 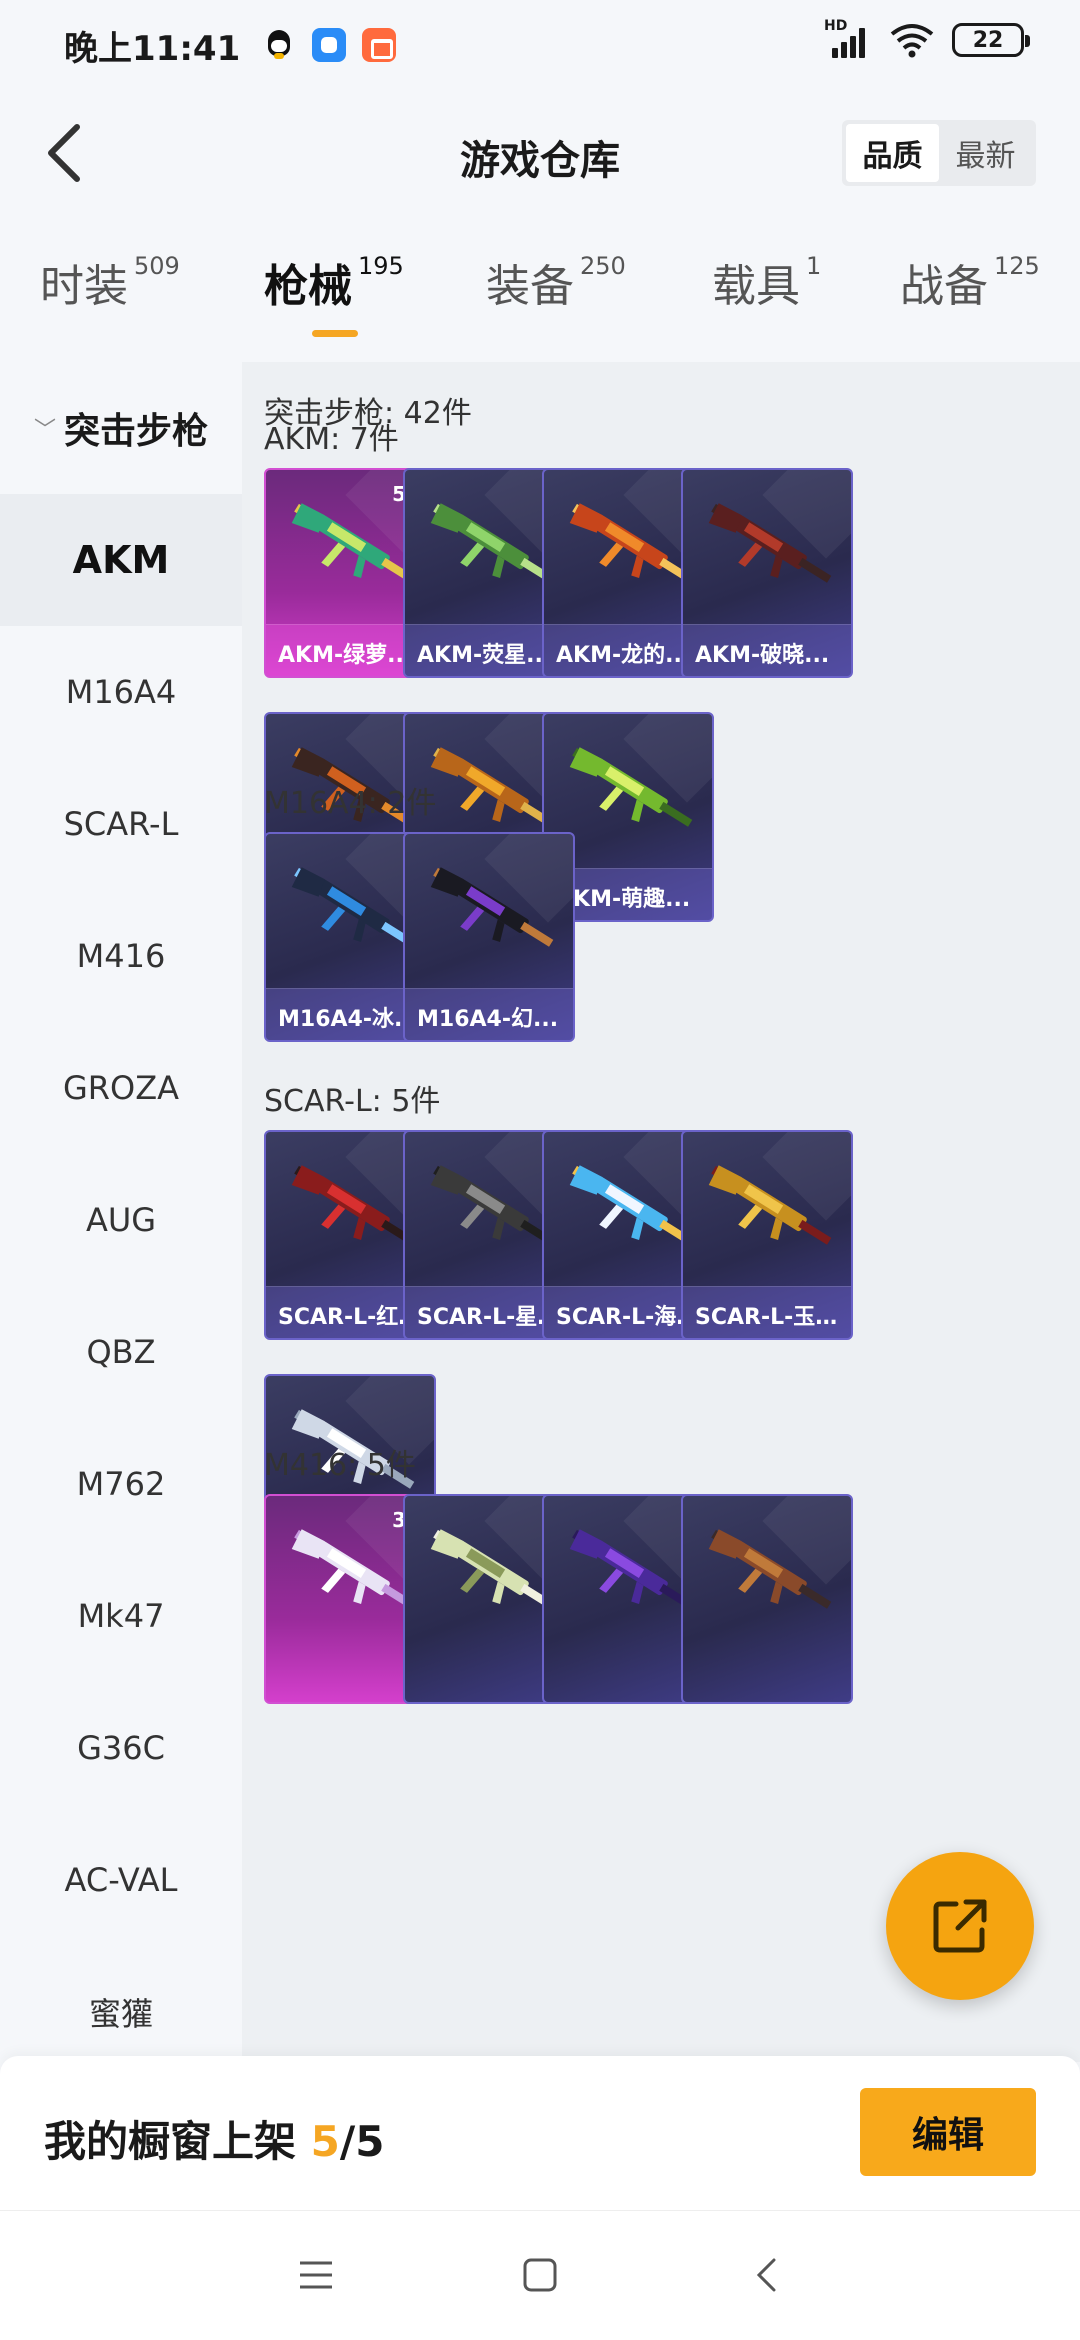 I want to click on share-button, so click(x=960, y=1926).